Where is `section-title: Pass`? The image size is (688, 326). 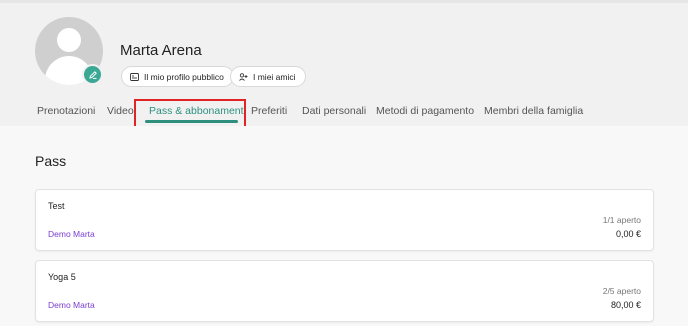 section-title: Pass is located at coordinates (51, 161).